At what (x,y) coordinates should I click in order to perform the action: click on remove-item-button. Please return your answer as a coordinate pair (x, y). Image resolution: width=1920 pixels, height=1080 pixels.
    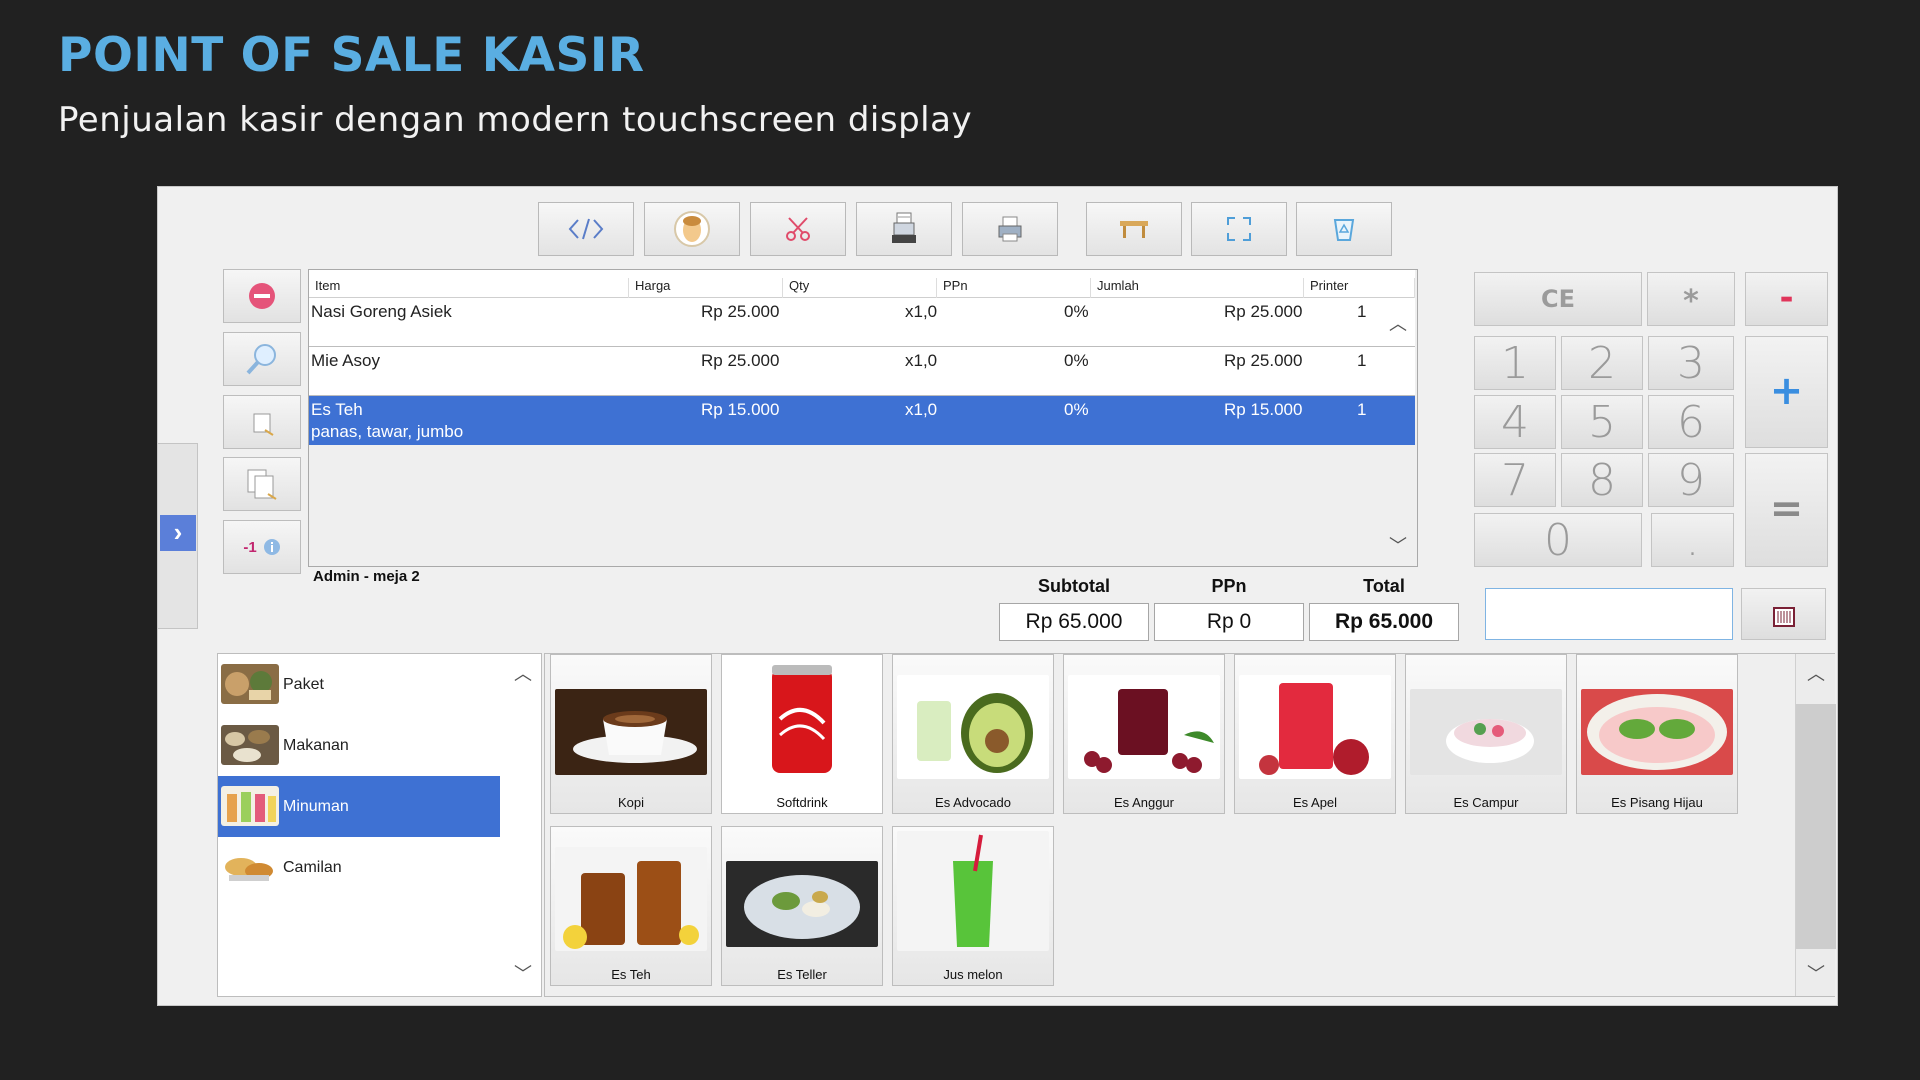
    Looking at the image, I should click on (262, 296).